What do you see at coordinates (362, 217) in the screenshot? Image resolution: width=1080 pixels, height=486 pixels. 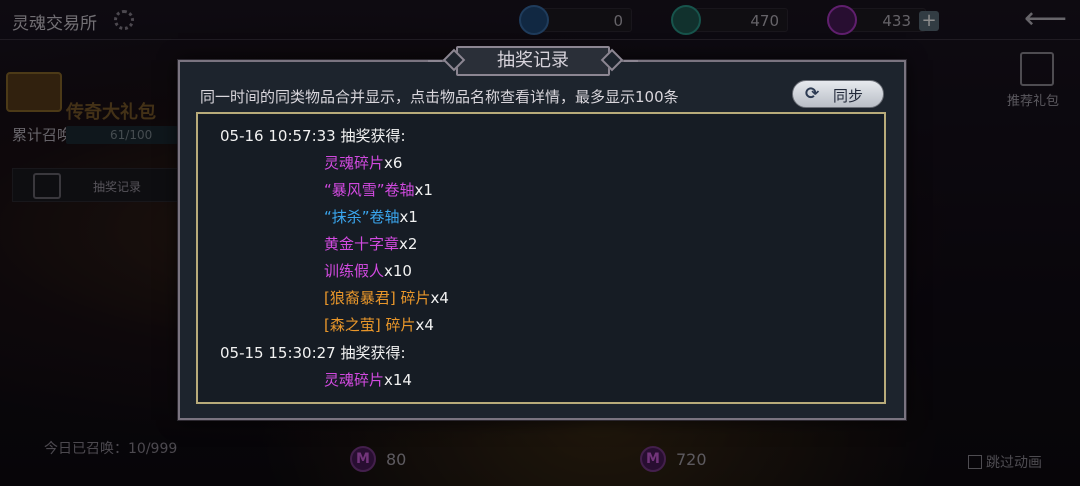 I see `item-name-link: “抹杀”卷轴` at bounding box center [362, 217].